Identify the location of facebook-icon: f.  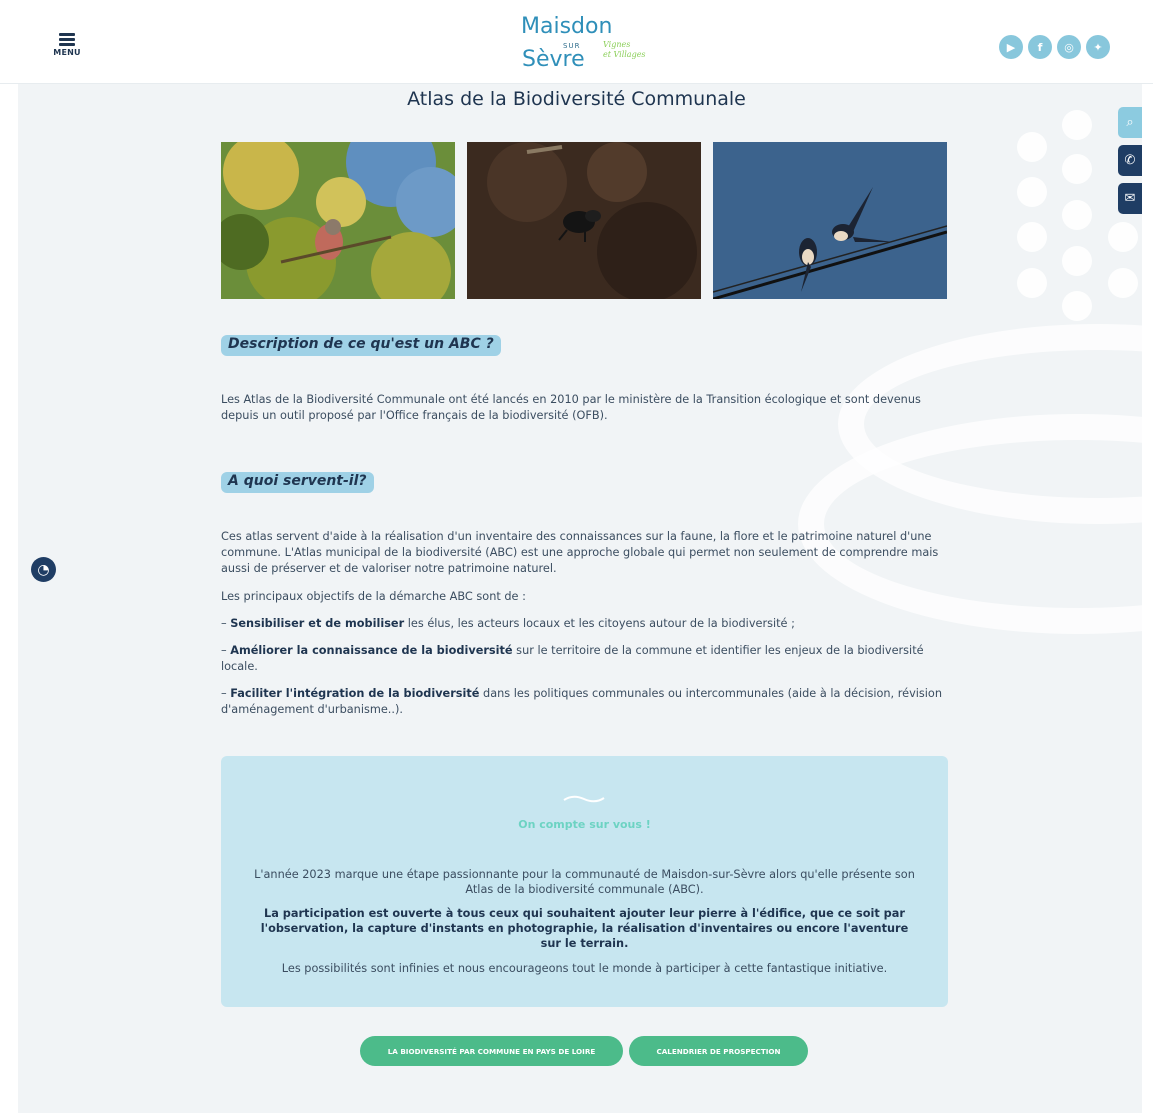
(1040, 47).